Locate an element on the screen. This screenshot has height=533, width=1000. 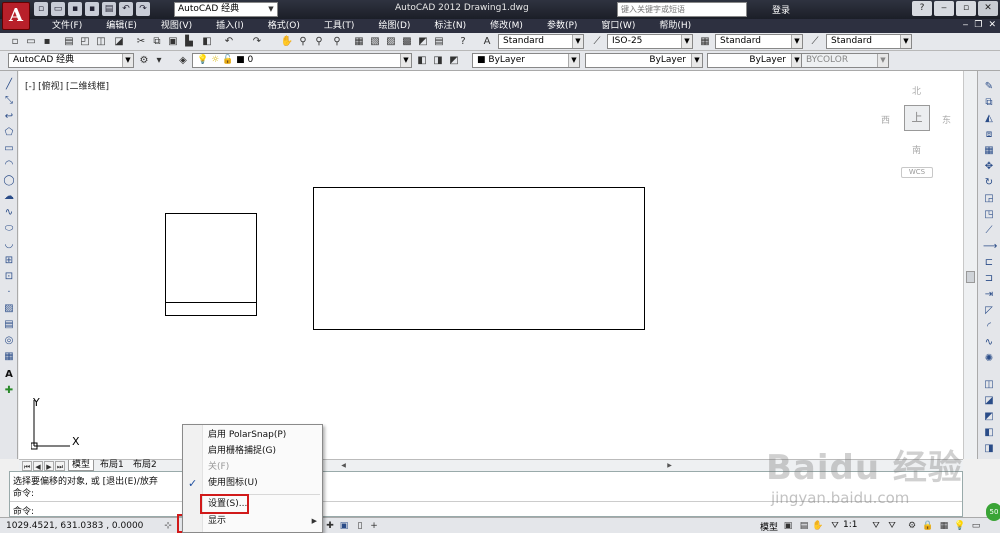
lineweight-display-icon: ▯ is located at coordinates (360, 526).